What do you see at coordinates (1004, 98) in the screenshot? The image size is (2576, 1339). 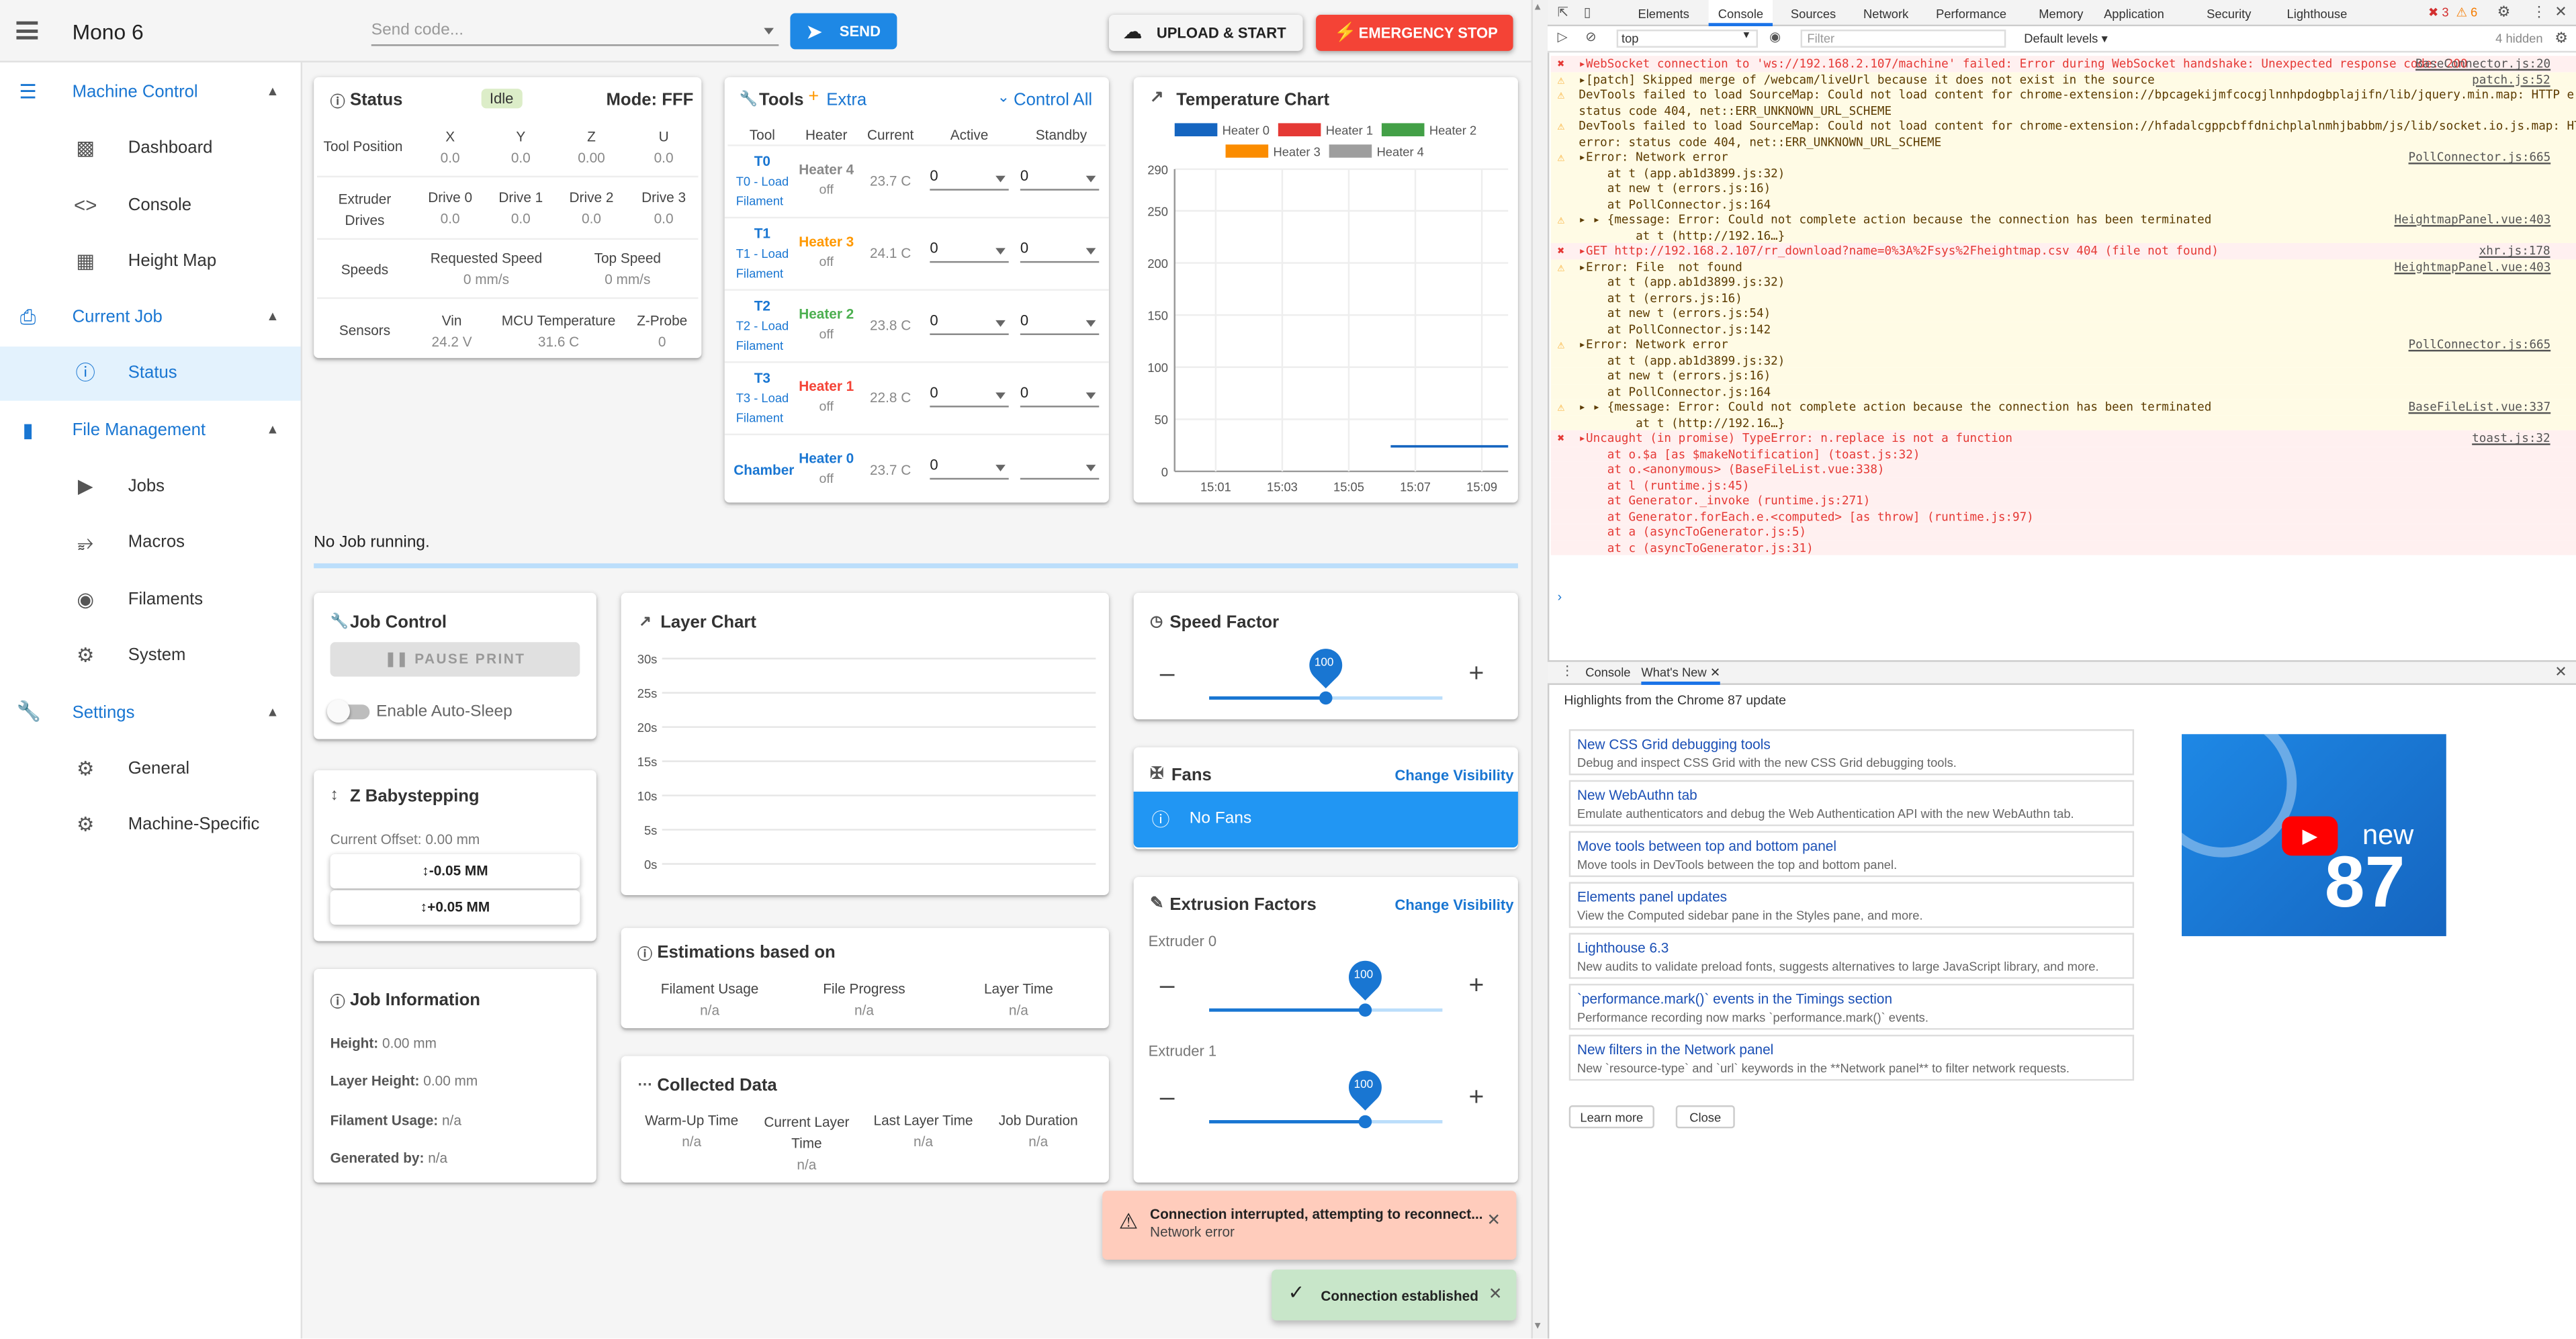 I see `chevron-down-icon: ⌄` at bounding box center [1004, 98].